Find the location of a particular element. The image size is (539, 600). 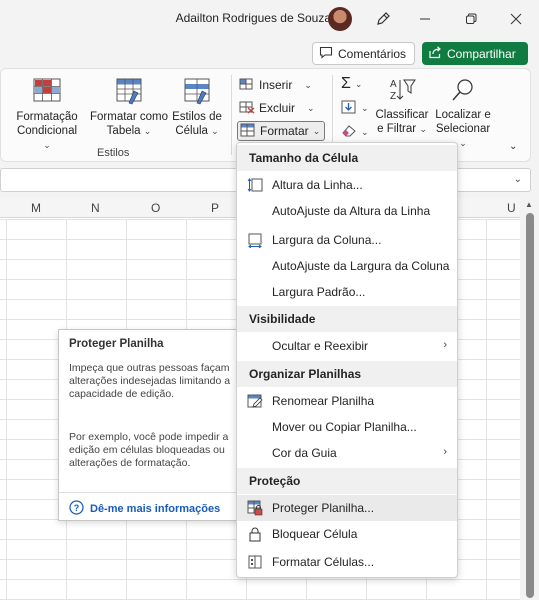

sort-filter-label-1: Classificar is located at coordinates (402, 115).